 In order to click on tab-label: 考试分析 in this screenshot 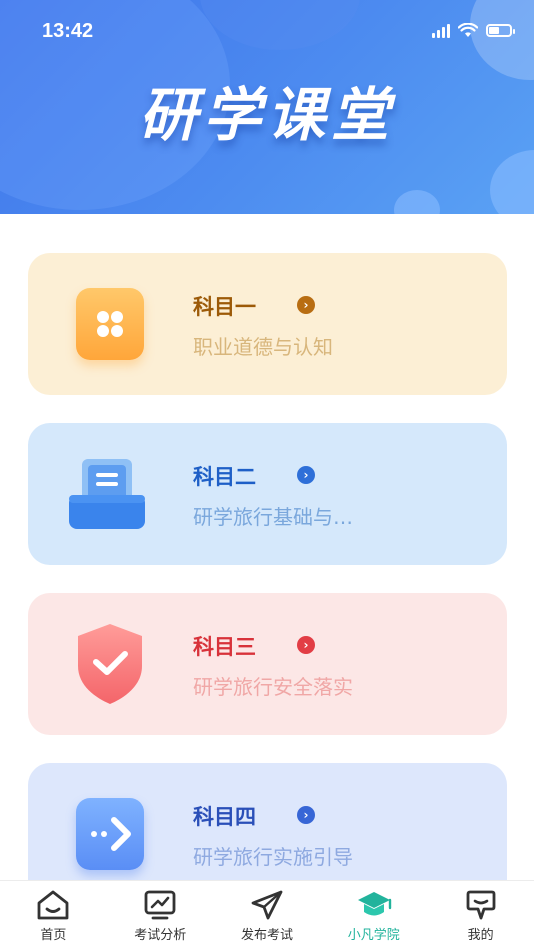, I will do `click(160, 935)`.